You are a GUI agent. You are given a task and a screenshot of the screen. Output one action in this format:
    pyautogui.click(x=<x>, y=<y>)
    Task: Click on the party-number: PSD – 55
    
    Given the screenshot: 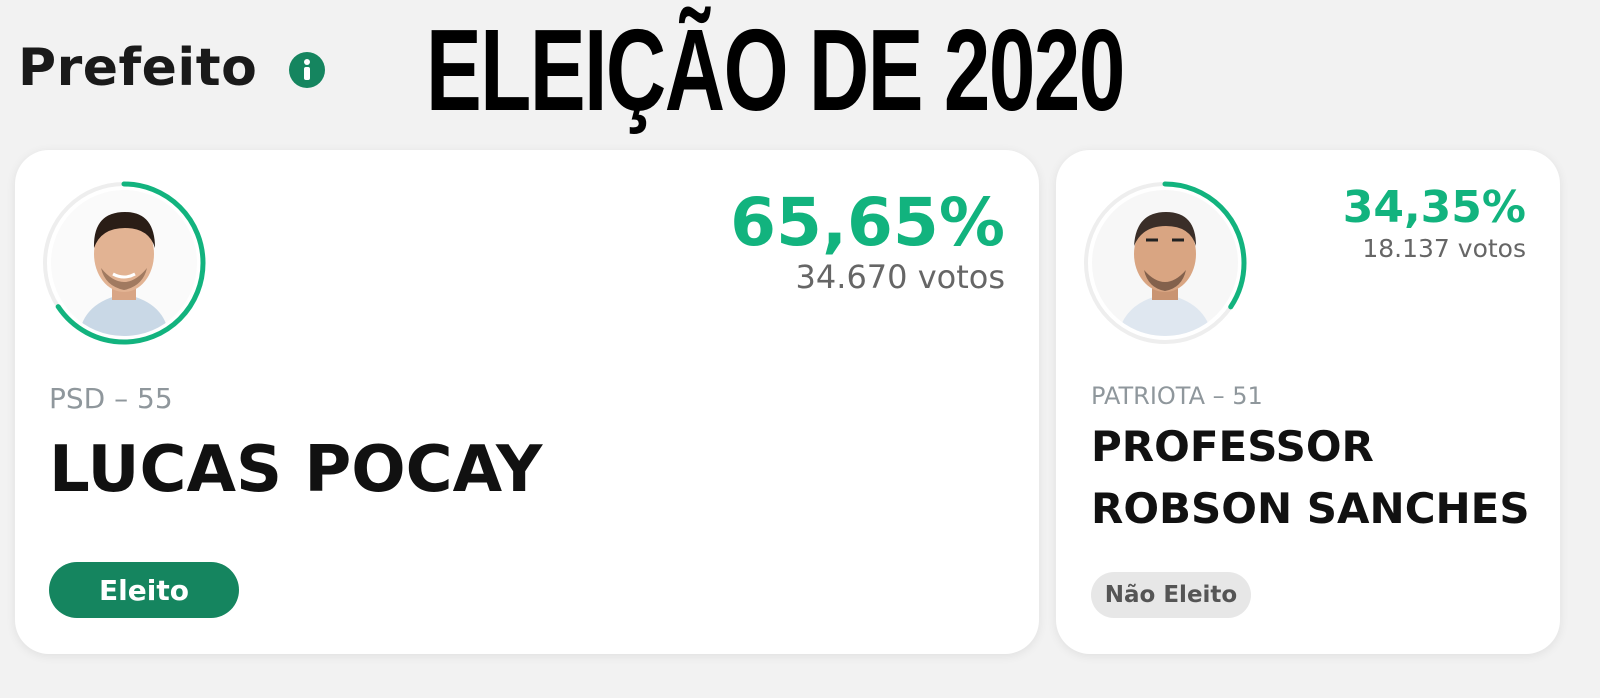 What is the action you would take?
    pyautogui.click(x=111, y=398)
    